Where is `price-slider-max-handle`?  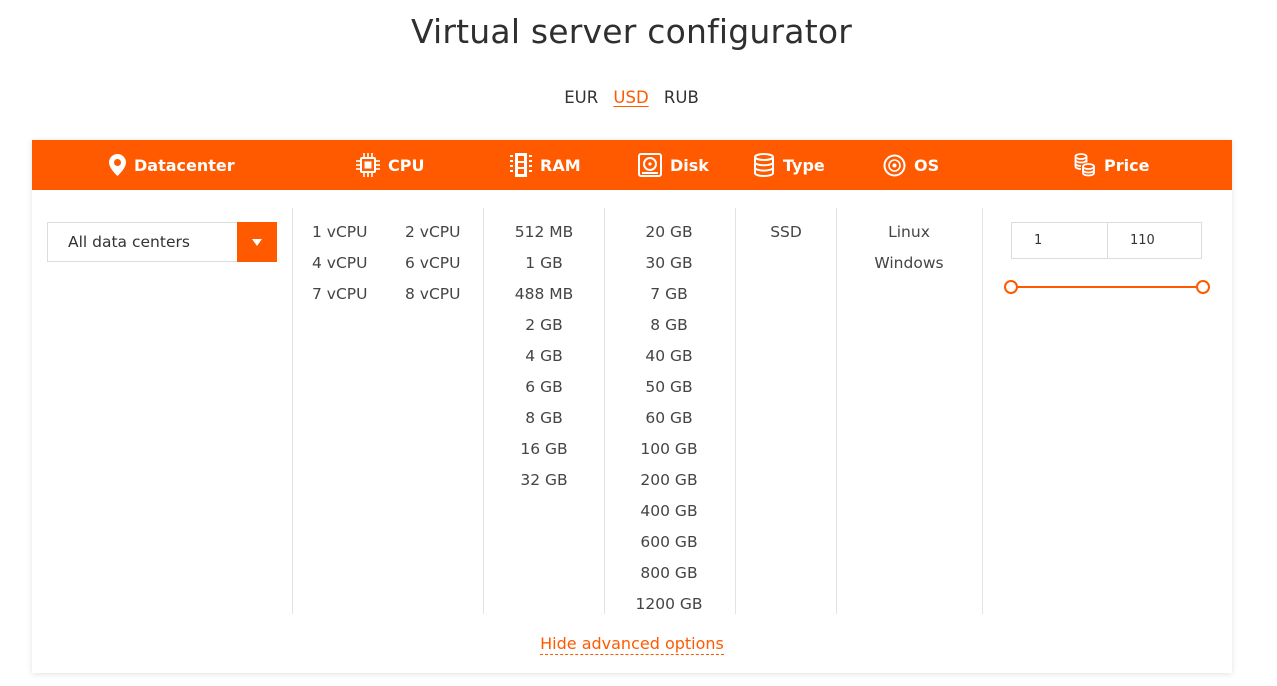
price-slider-max-handle is located at coordinates (1203, 287).